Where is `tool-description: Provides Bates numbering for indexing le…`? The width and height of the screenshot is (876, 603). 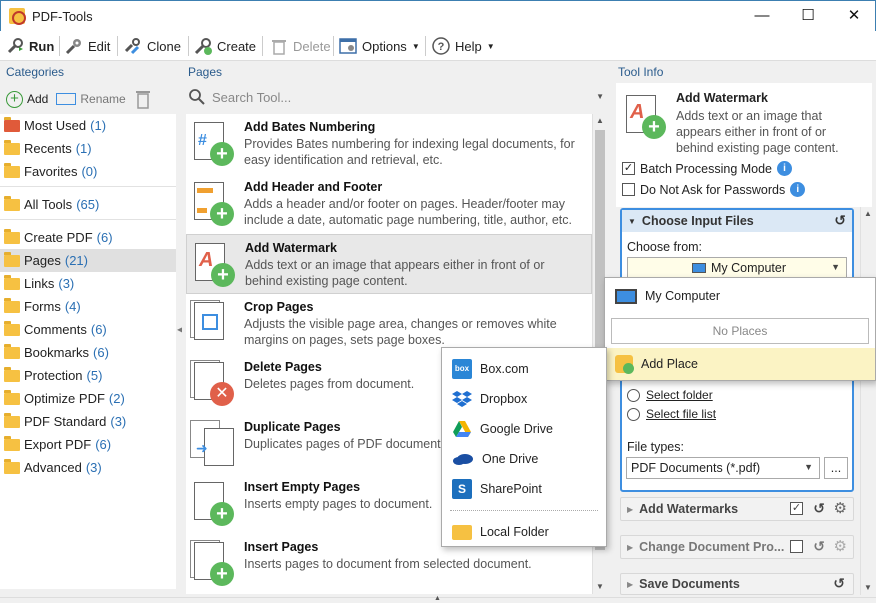
tool-description: Provides Bates numbering for indexing le… is located at coordinates (409, 152).